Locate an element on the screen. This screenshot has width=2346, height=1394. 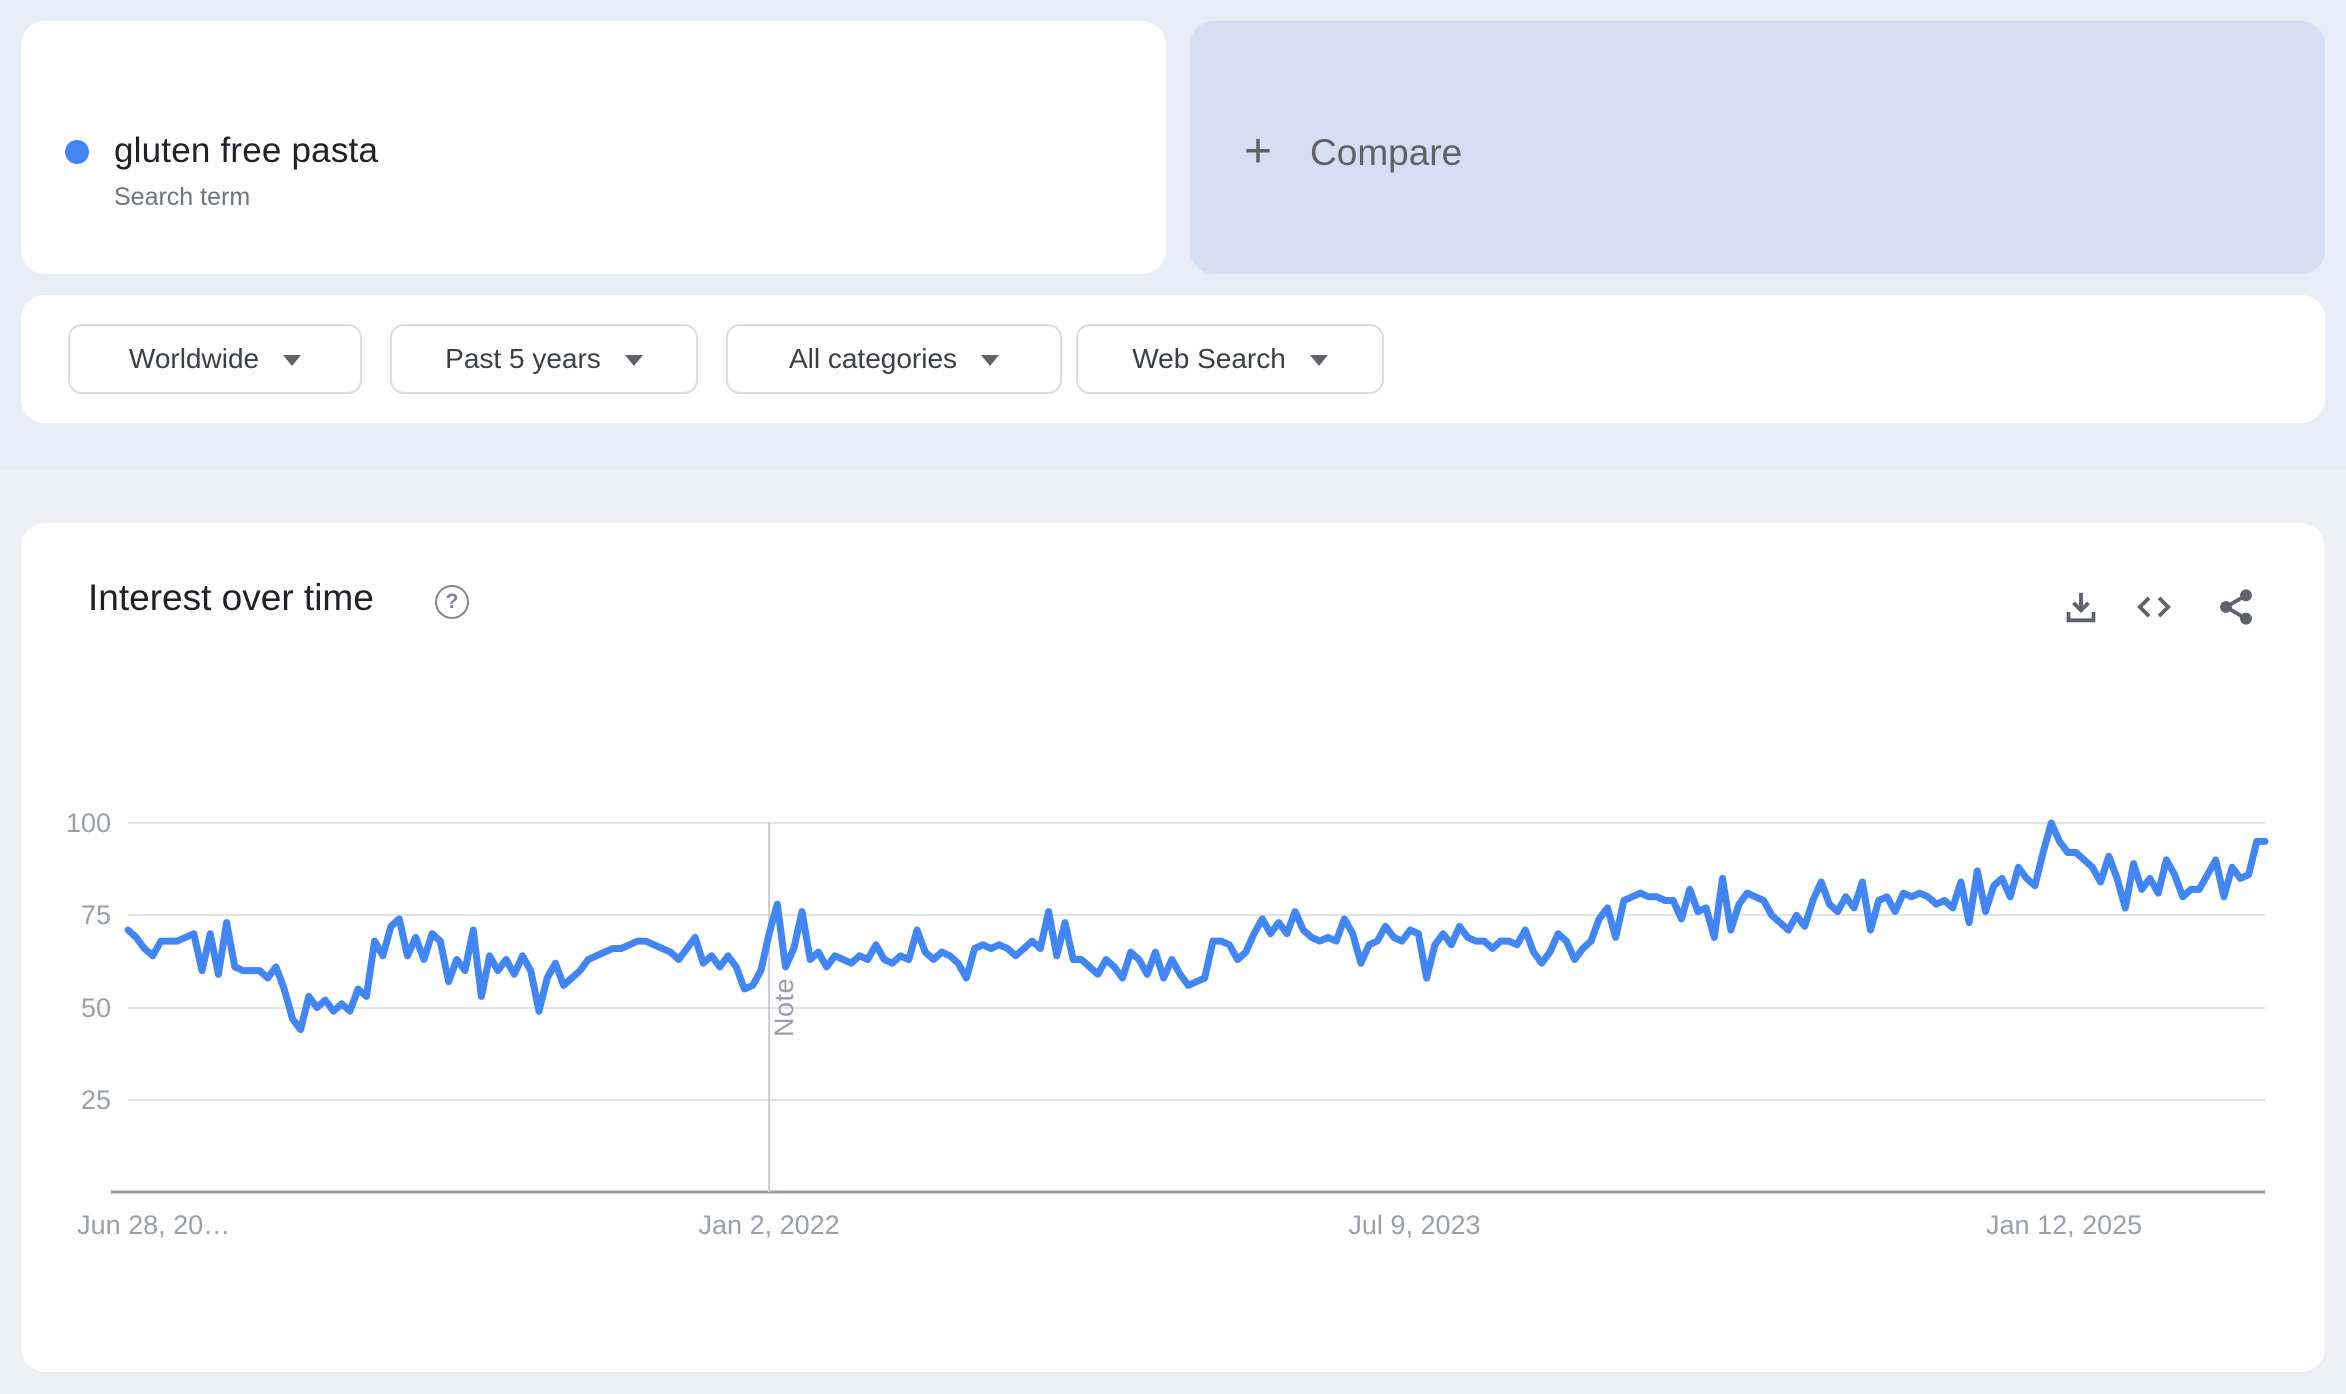
filter-category-label: All categories is located at coordinates (873, 358).